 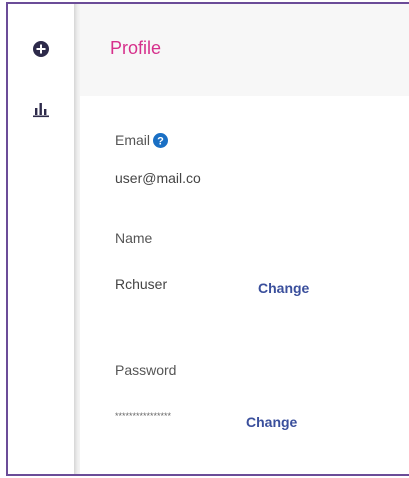 I want to click on password-masked-value: ****************, so click(x=143, y=416).